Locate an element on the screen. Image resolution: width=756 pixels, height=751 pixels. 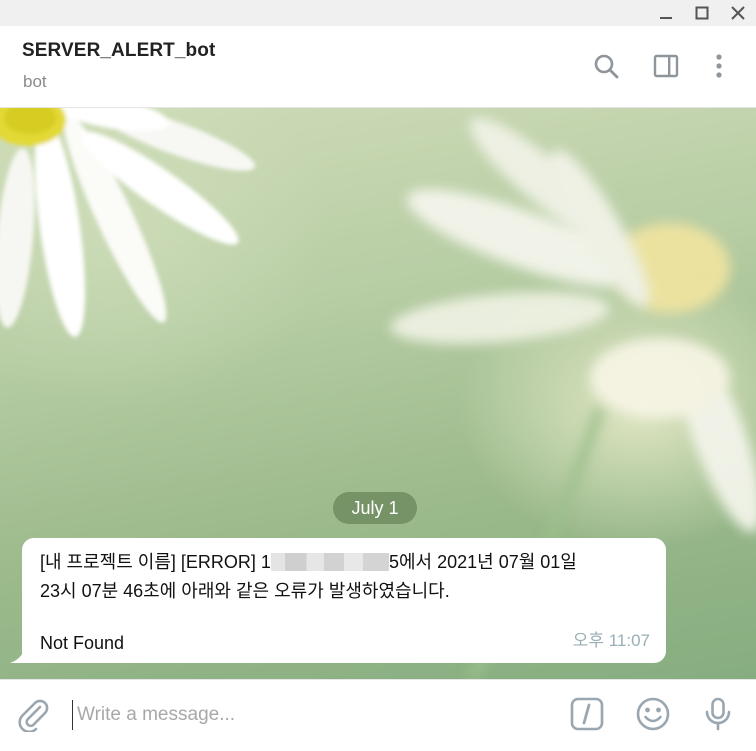
window-titlebar is located at coordinates (378, 13).